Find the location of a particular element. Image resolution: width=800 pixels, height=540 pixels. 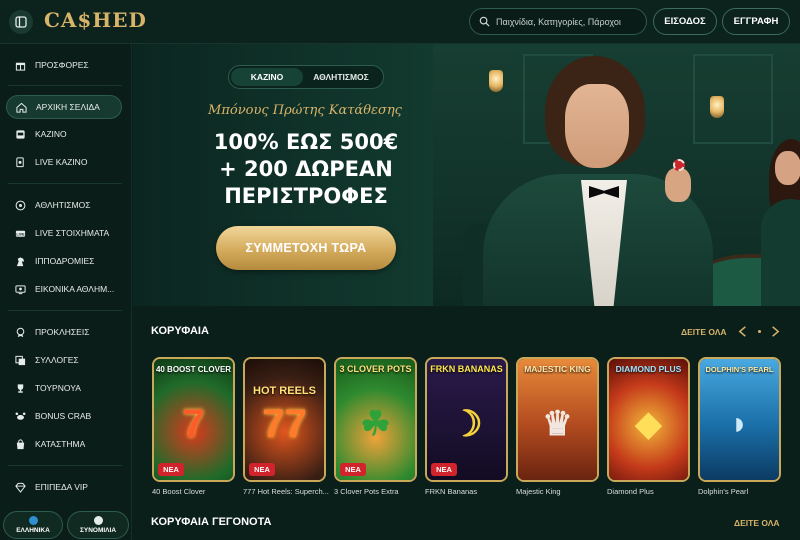

seven-symbol: 7 is located at coordinates (193, 423).